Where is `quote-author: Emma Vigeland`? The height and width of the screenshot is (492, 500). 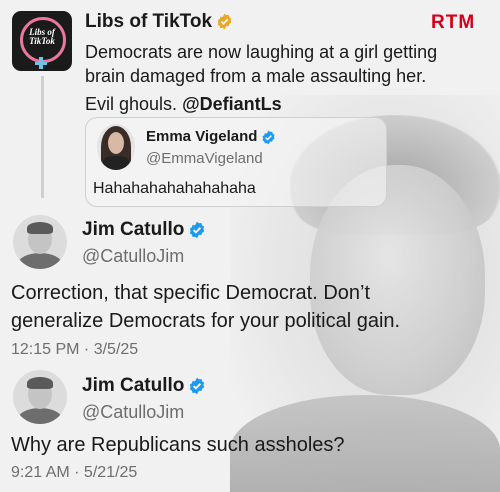
quote-author: Emma Vigeland is located at coordinates (211, 136).